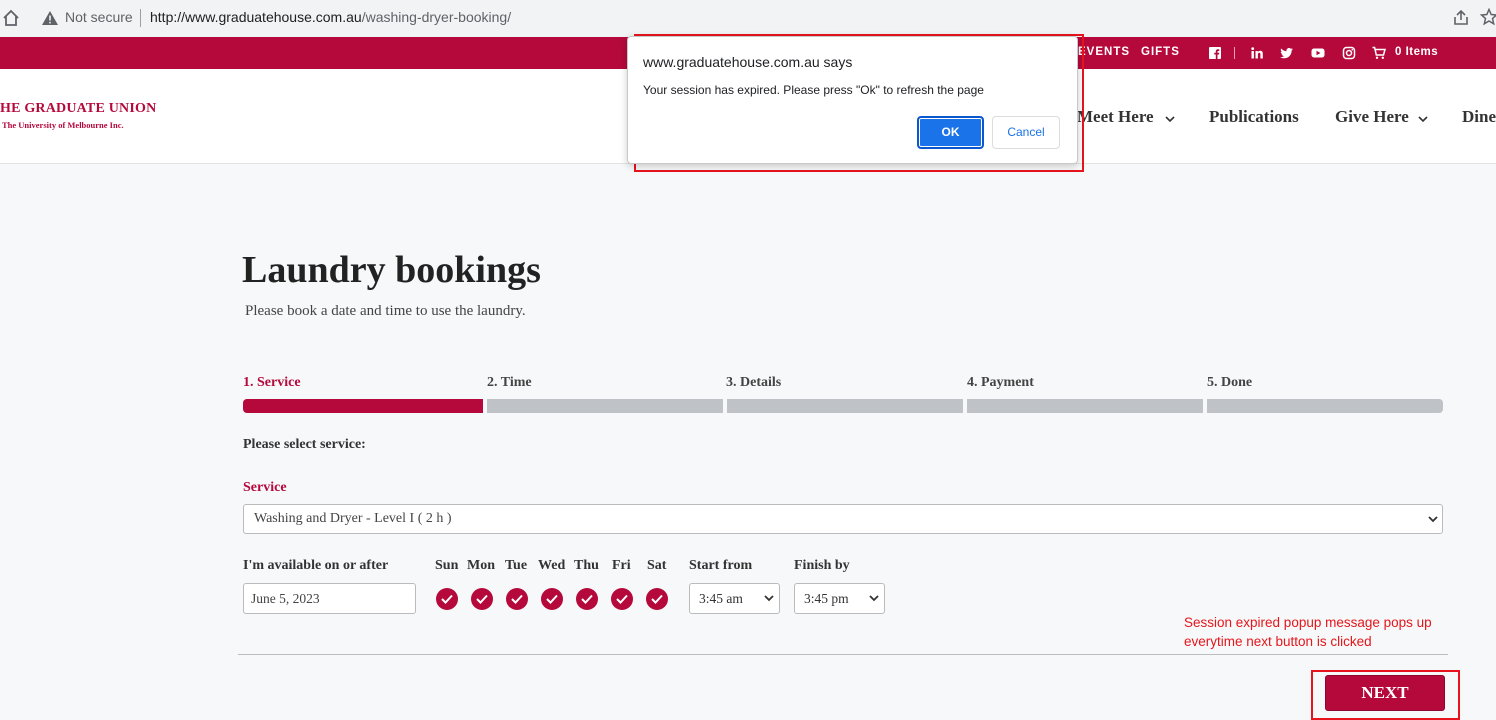 The image size is (1496, 720). Describe the element at coordinates (1085, 406) in the screenshot. I see `step-bar-payment` at that location.